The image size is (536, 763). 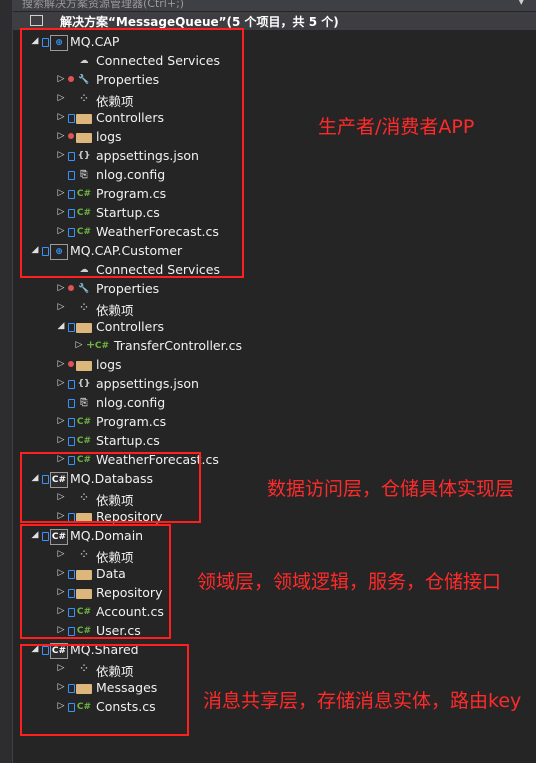 What do you see at coordinates (84, 403) in the screenshot?
I see `config-icon: ⎘` at bounding box center [84, 403].